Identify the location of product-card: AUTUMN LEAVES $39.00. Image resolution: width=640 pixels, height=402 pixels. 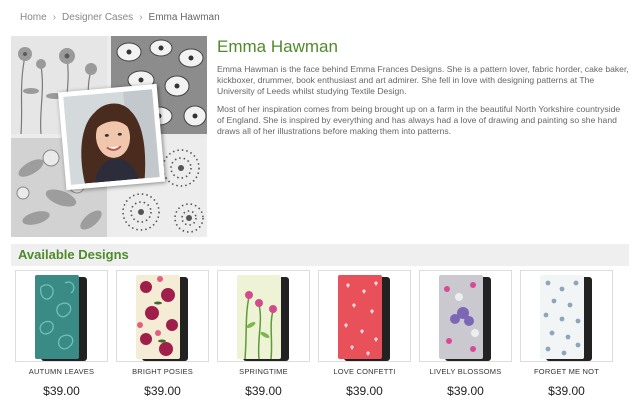
(61, 335).